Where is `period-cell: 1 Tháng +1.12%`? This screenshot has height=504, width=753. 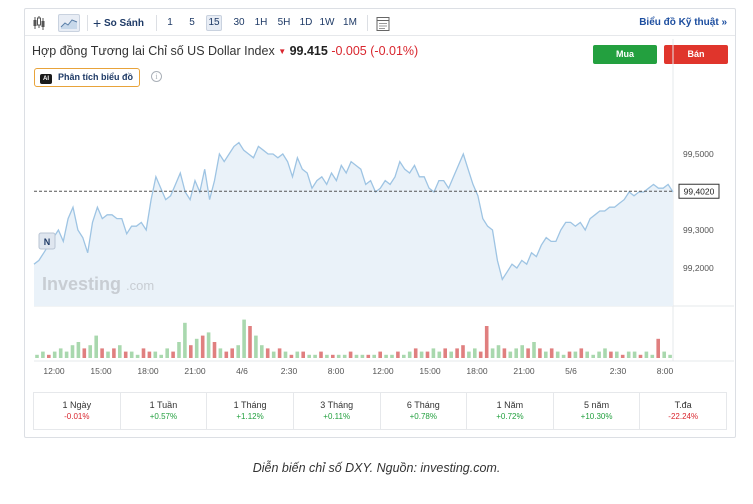 period-cell: 1 Tháng +1.12% is located at coordinates (250, 411).